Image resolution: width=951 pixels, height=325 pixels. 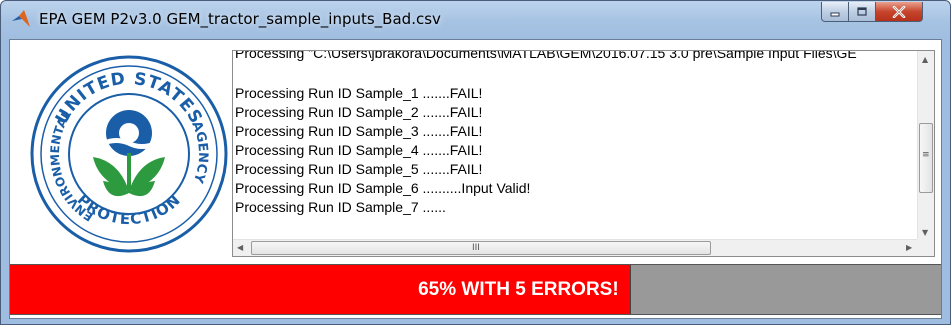 I want to click on scroll-left-icon: ◀, so click(x=240, y=248).